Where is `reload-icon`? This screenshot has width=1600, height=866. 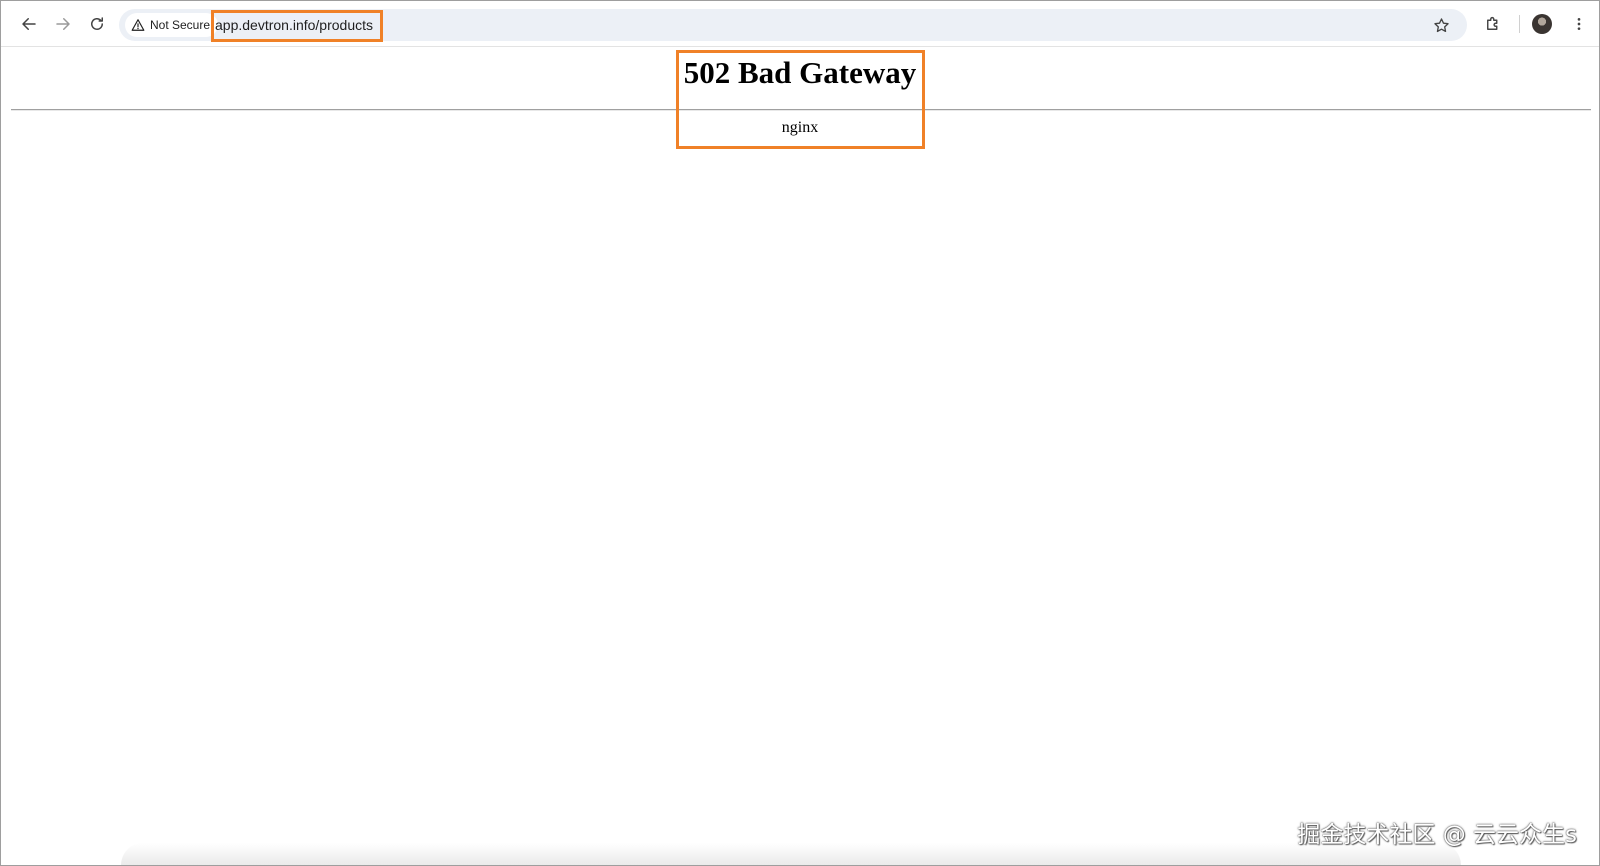 reload-icon is located at coordinates (97, 23).